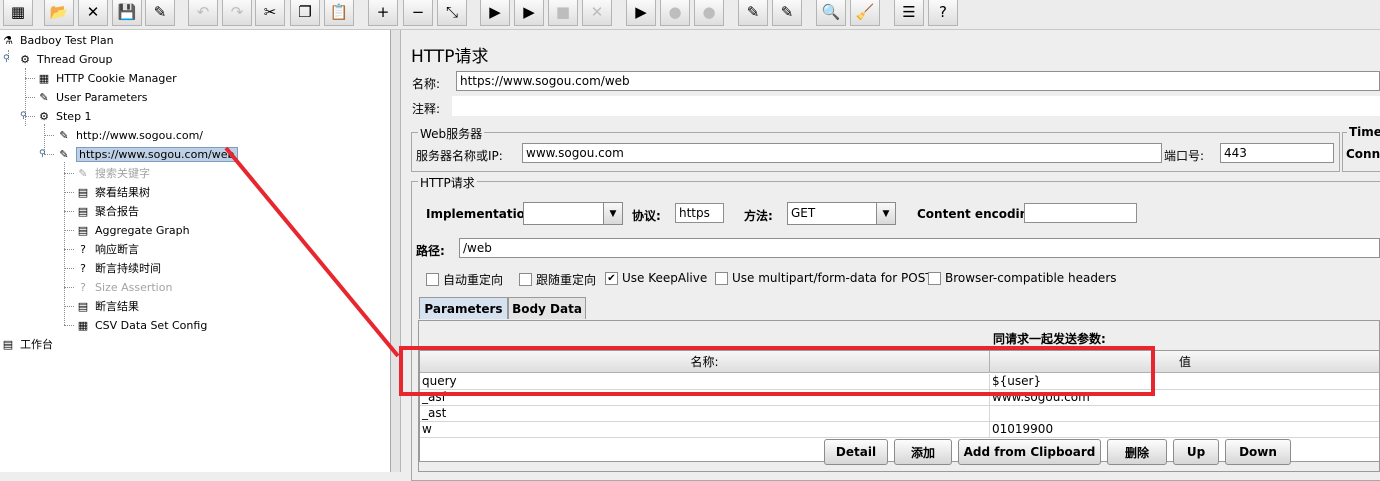  Describe the element at coordinates (305, 13) in the screenshot. I see `copy-icon: ❐` at that location.